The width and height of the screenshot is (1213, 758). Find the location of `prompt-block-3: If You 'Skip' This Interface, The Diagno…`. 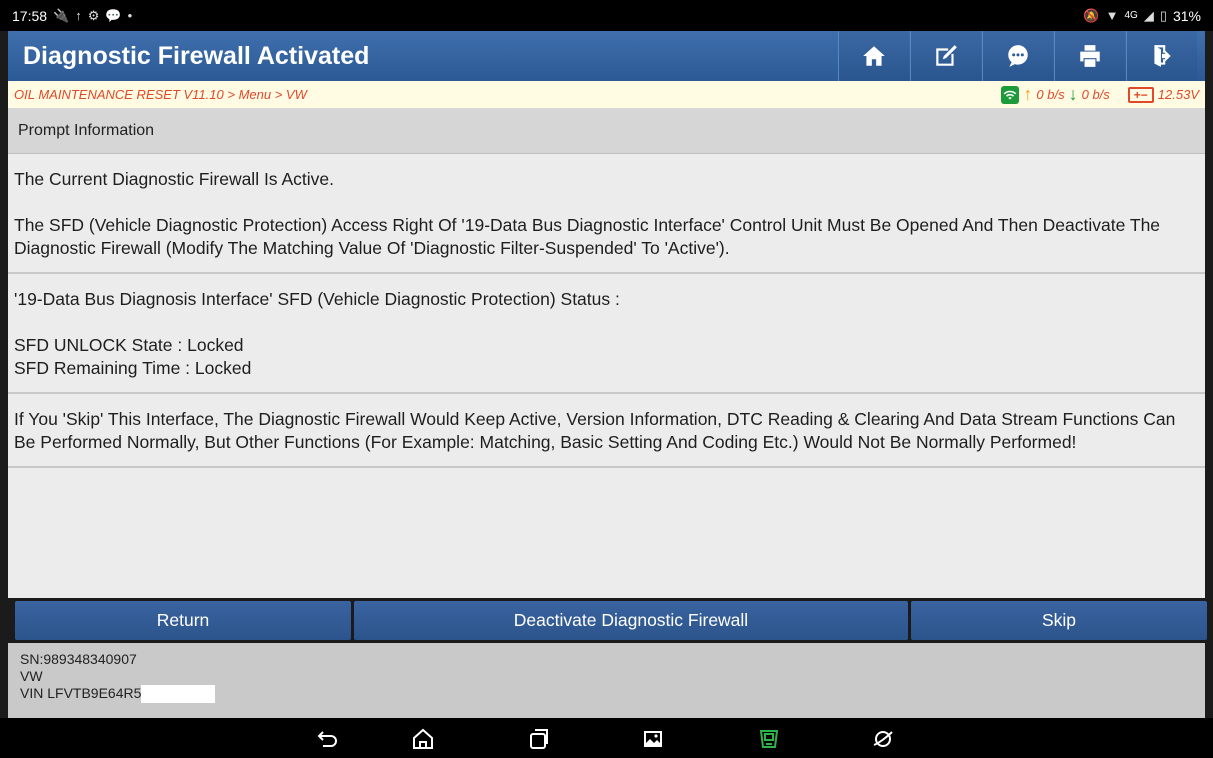

prompt-block-3: If You 'Skip' This Interface, The Diagno… is located at coordinates (606, 431).